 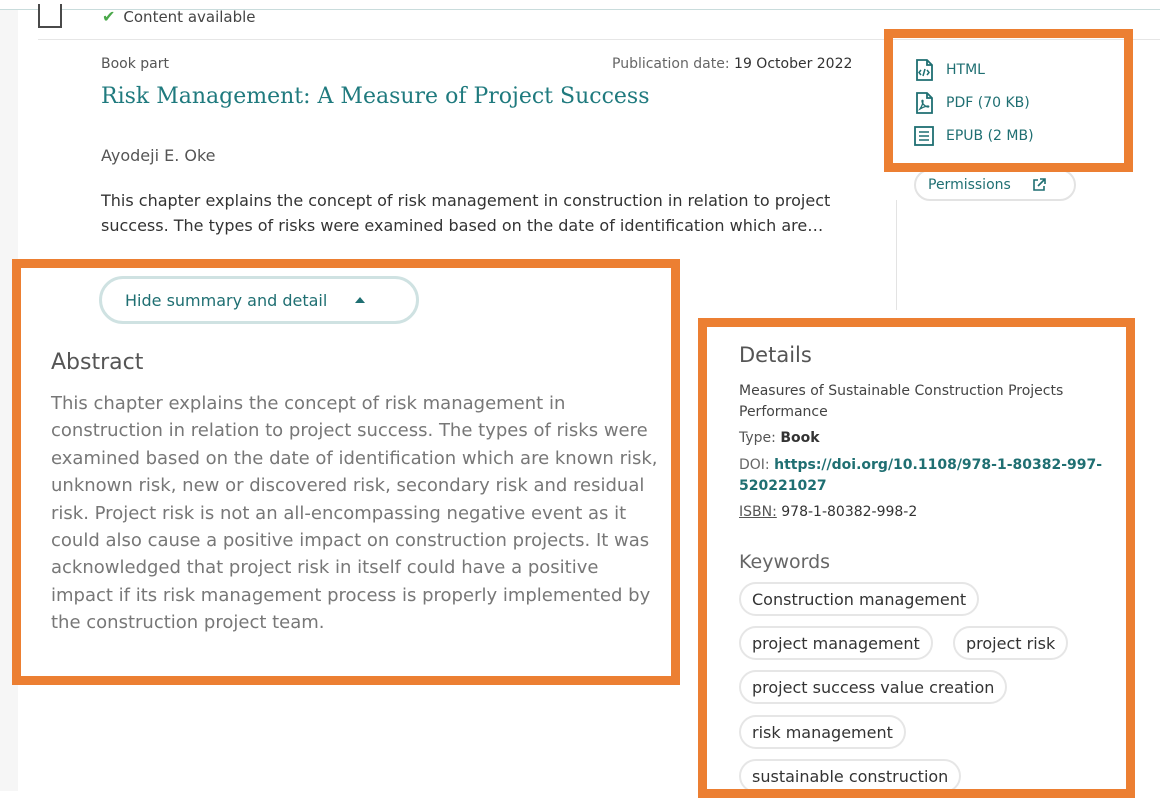 I want to click on publication-date-value: 19 October 2022, so click(x=793, y=64).